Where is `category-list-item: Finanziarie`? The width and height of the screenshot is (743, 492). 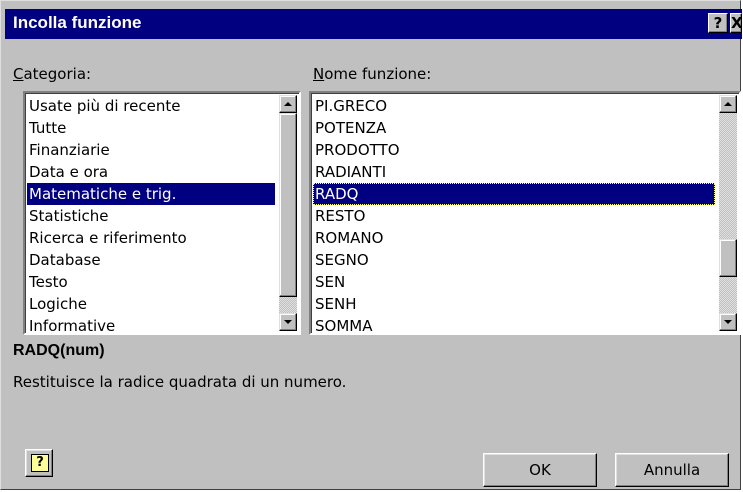 category-list-item: Finanziarie is located at coordinates (151, 150).